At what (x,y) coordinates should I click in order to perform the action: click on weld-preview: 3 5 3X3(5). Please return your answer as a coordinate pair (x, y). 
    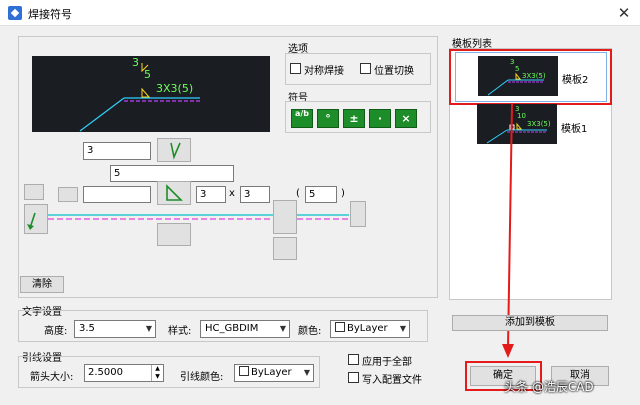
    Looking at the image, I should click on (151, 94).